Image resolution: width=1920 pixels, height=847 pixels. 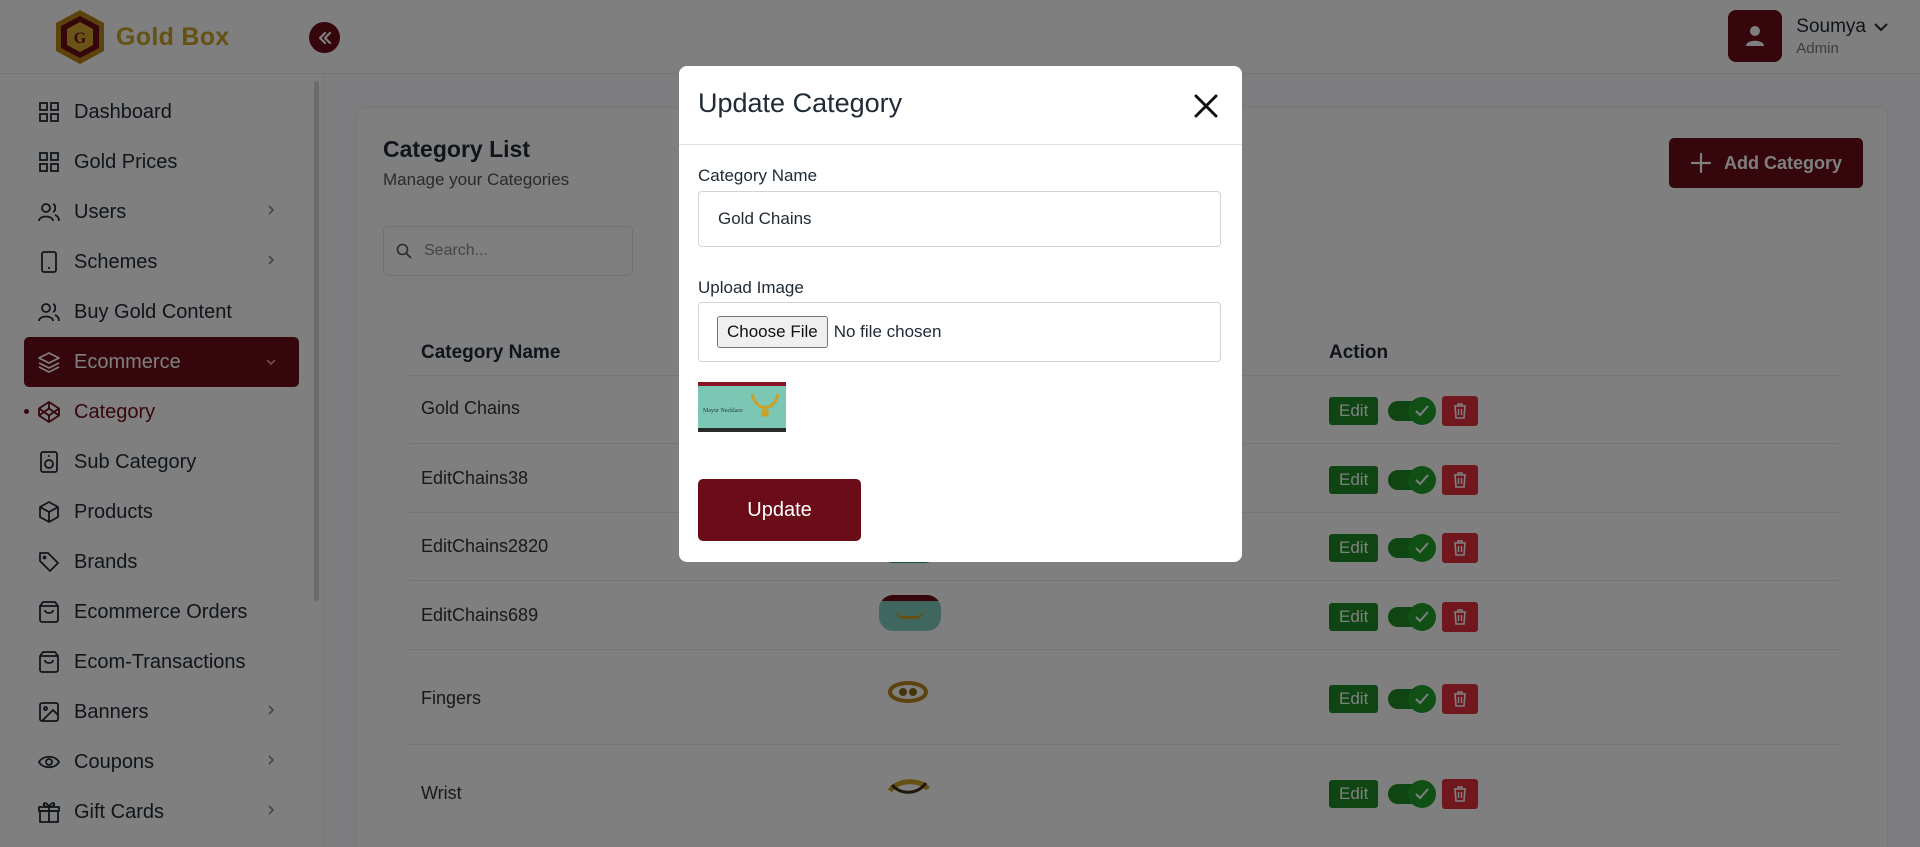 What do you see at coordinates (758, 175) in the screenshot?
I see `category-name-label: Category Name` at bounding box center [758, 175].